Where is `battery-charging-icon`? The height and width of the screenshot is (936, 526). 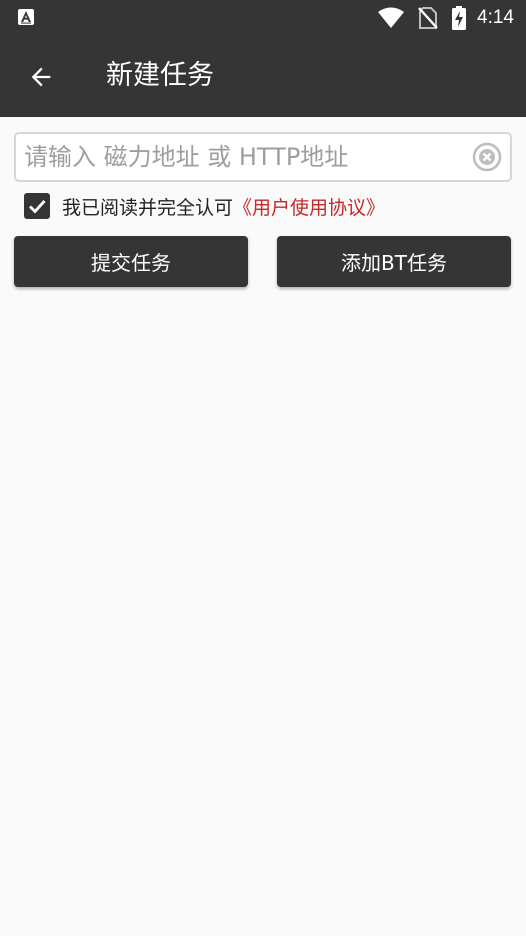 battery-charging-icon is located at coordinates (459, 18).